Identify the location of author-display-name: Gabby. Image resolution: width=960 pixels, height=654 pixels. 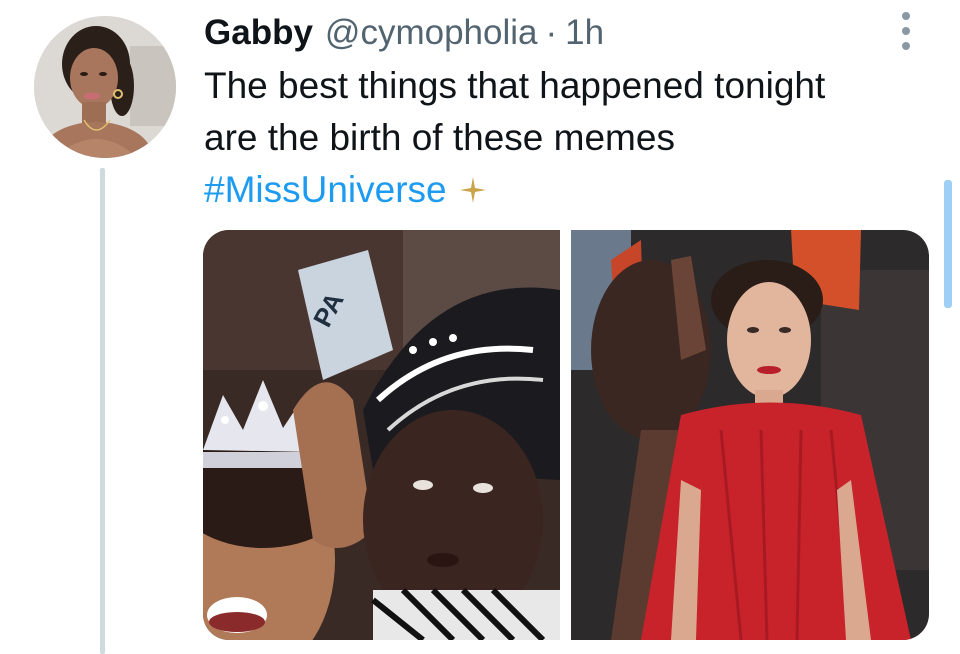
(258, 33).